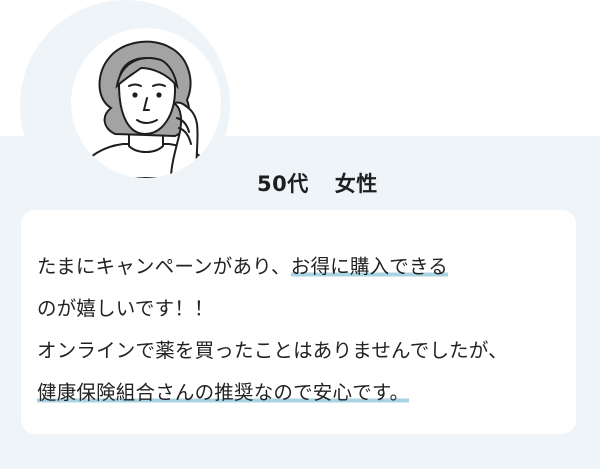  I want to click on woman-portrait-icon, so click(146, 109).